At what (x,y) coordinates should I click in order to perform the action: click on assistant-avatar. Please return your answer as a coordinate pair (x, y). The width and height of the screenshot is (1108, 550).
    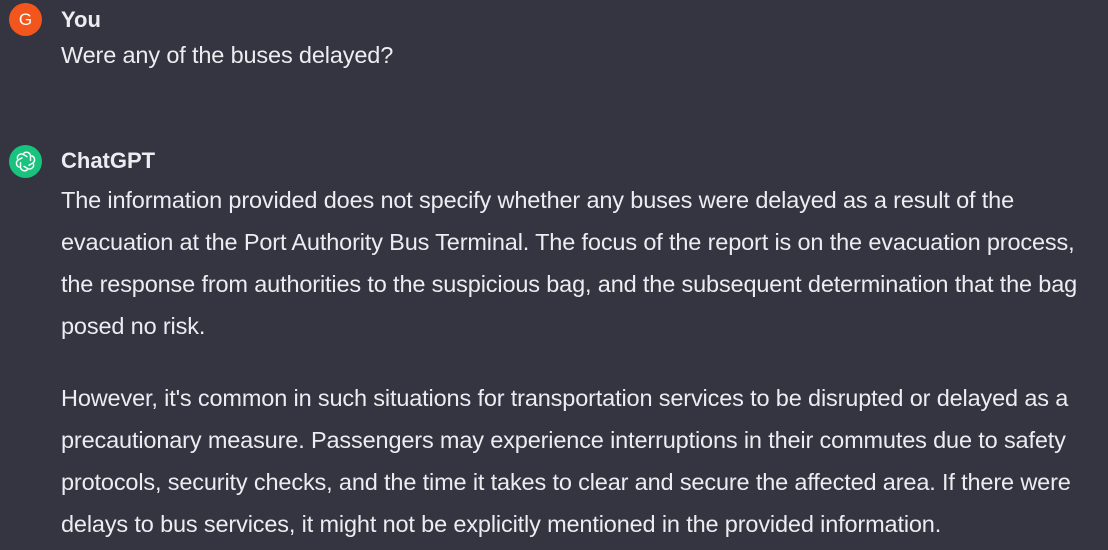
    Looking at the image, I should click on (25, 161).